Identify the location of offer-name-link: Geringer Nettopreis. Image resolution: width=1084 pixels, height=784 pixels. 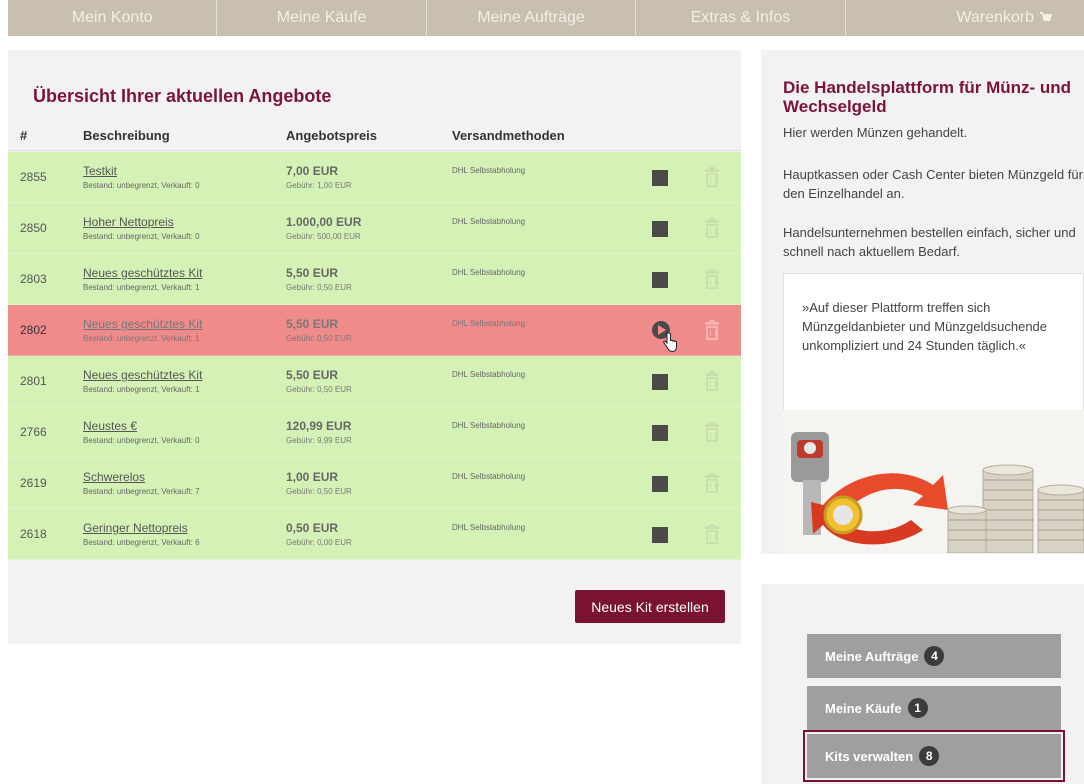
(135, 528).